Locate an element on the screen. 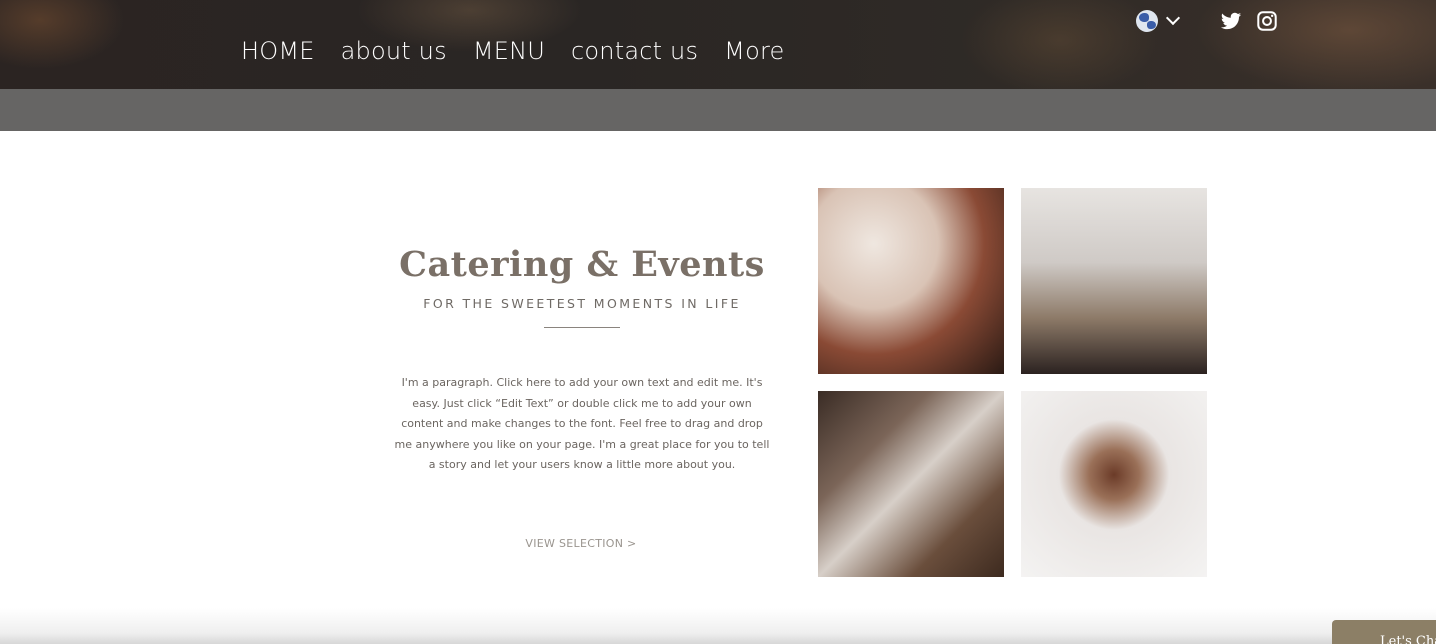 The image size is (1436, 644). section-title: Catering & Events is located at coordinates (582, 264).